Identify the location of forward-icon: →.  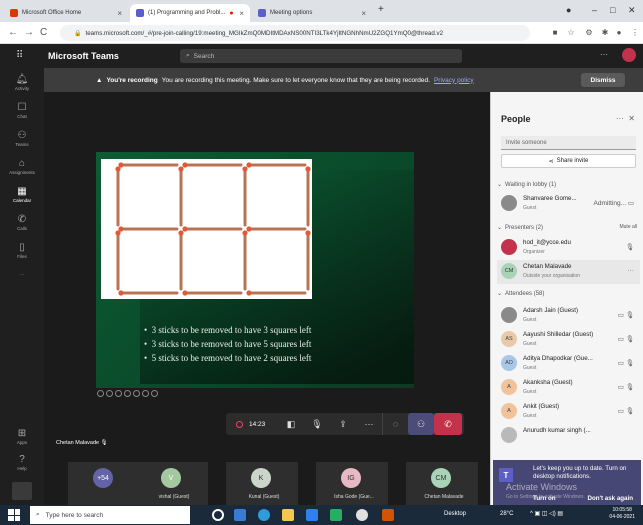
(29, 32).